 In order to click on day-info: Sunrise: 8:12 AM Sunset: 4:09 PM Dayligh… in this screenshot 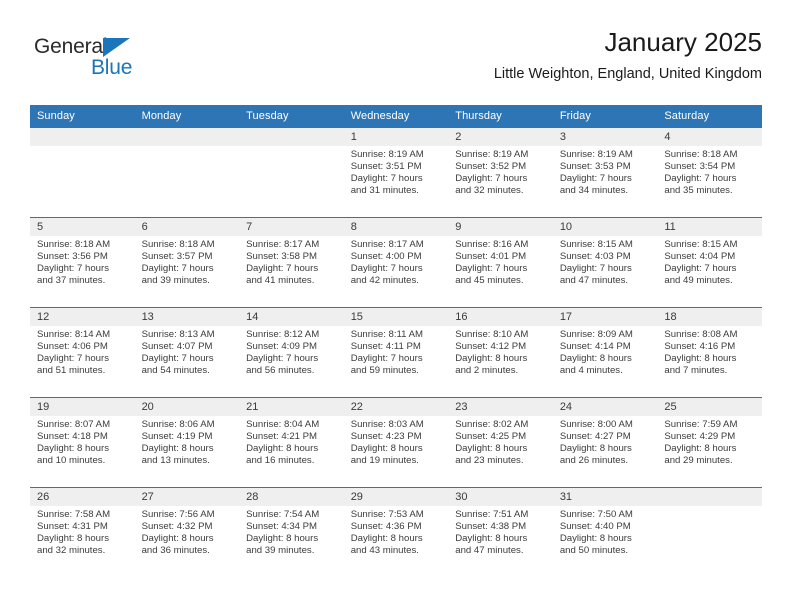, I will do `click(291, 351)`.